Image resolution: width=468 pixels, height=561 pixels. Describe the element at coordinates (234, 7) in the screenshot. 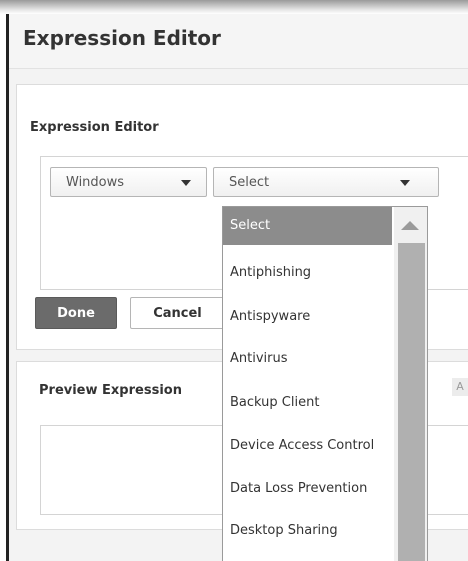

I see `window-top-shadow` at that location.